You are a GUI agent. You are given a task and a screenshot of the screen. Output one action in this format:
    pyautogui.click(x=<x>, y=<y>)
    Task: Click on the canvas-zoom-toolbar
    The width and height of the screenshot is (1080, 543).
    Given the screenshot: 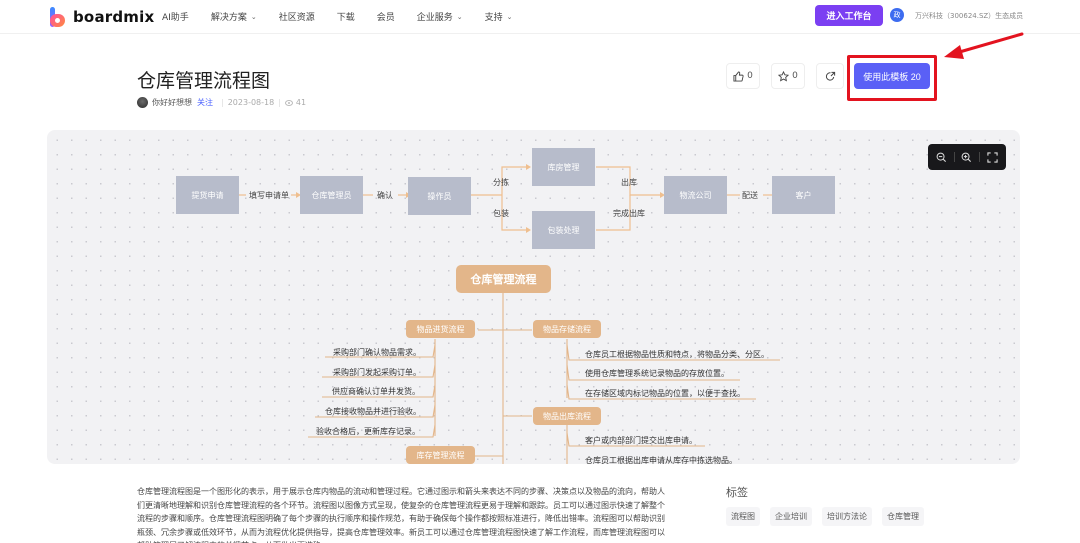 What is the action you would take?
    pyautogui.click(x=967, y=157)
    